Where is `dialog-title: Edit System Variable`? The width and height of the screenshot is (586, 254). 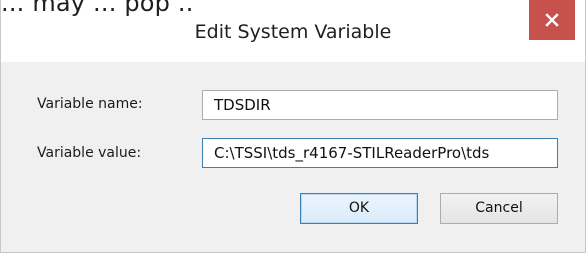
dialog-title: Edit System Variable is located at coordinates (293, 32).